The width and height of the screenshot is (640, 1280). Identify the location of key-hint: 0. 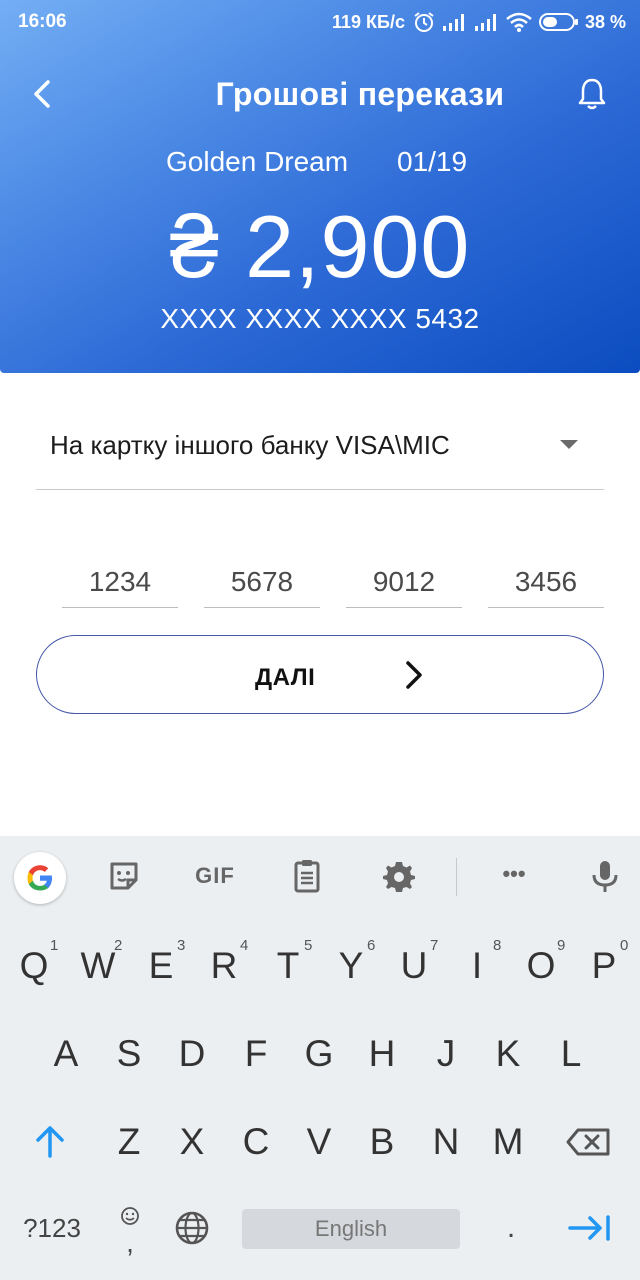
(624, 945).